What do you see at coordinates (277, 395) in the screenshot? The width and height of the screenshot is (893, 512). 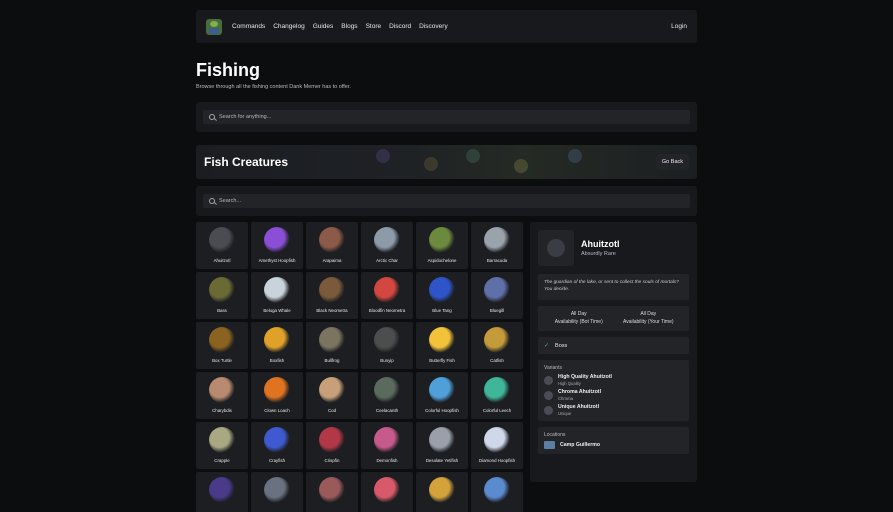 I see `creature-card: Clown Loach` at bounding box center [277, 395].